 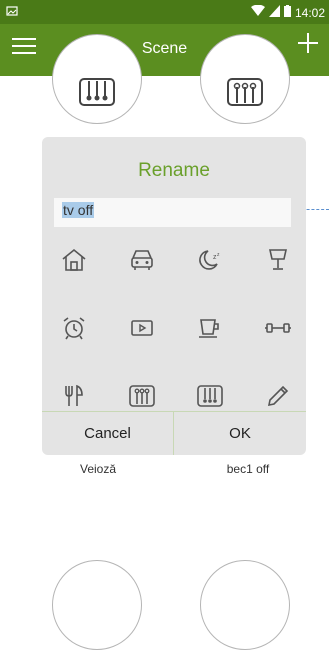 What do you see at coordinates (257, 12) in the screenshot?
I see `wifi-icon` at bounding box center [257, 12].